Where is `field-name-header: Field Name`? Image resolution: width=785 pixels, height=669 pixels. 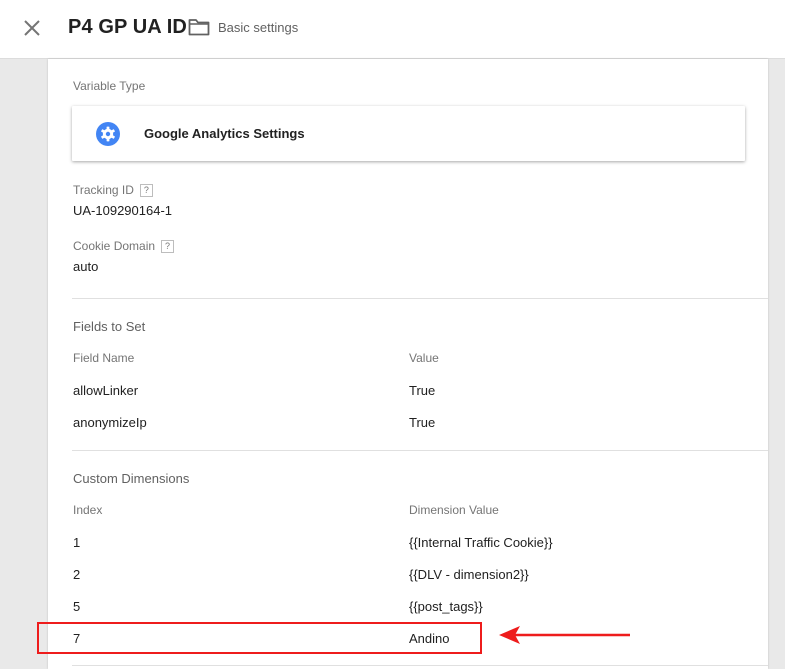 field-name-header: Field Name is located at coordinates (104, 358).